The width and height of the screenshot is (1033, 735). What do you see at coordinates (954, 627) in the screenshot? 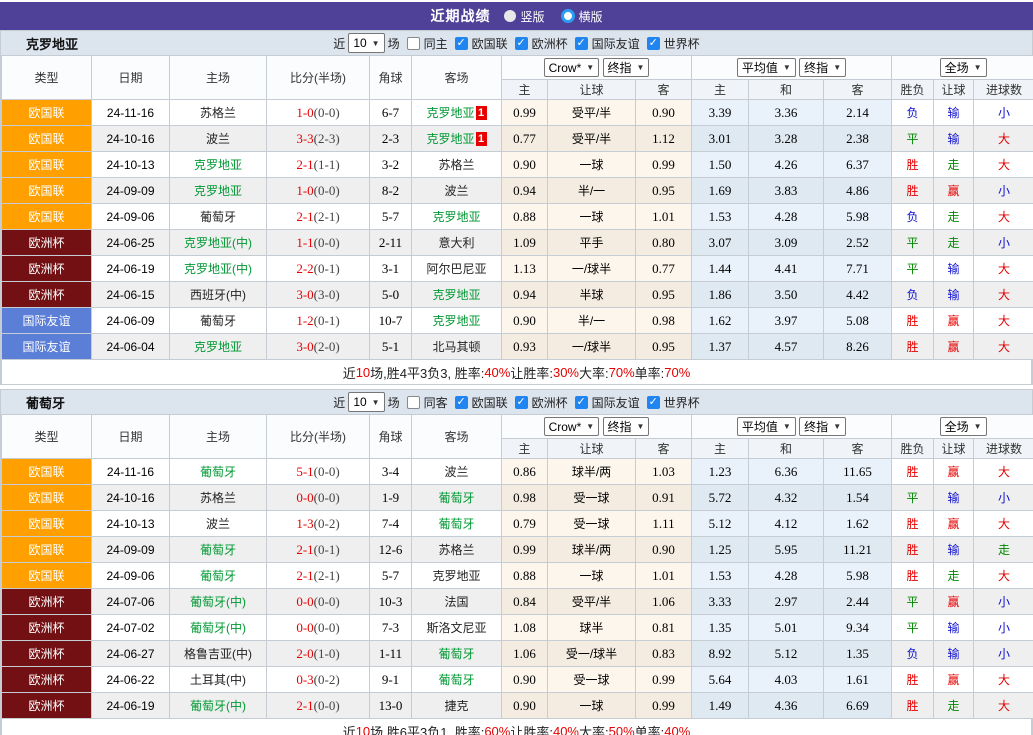
I see `result-handicap: 输` at bounding box center [954, 627].